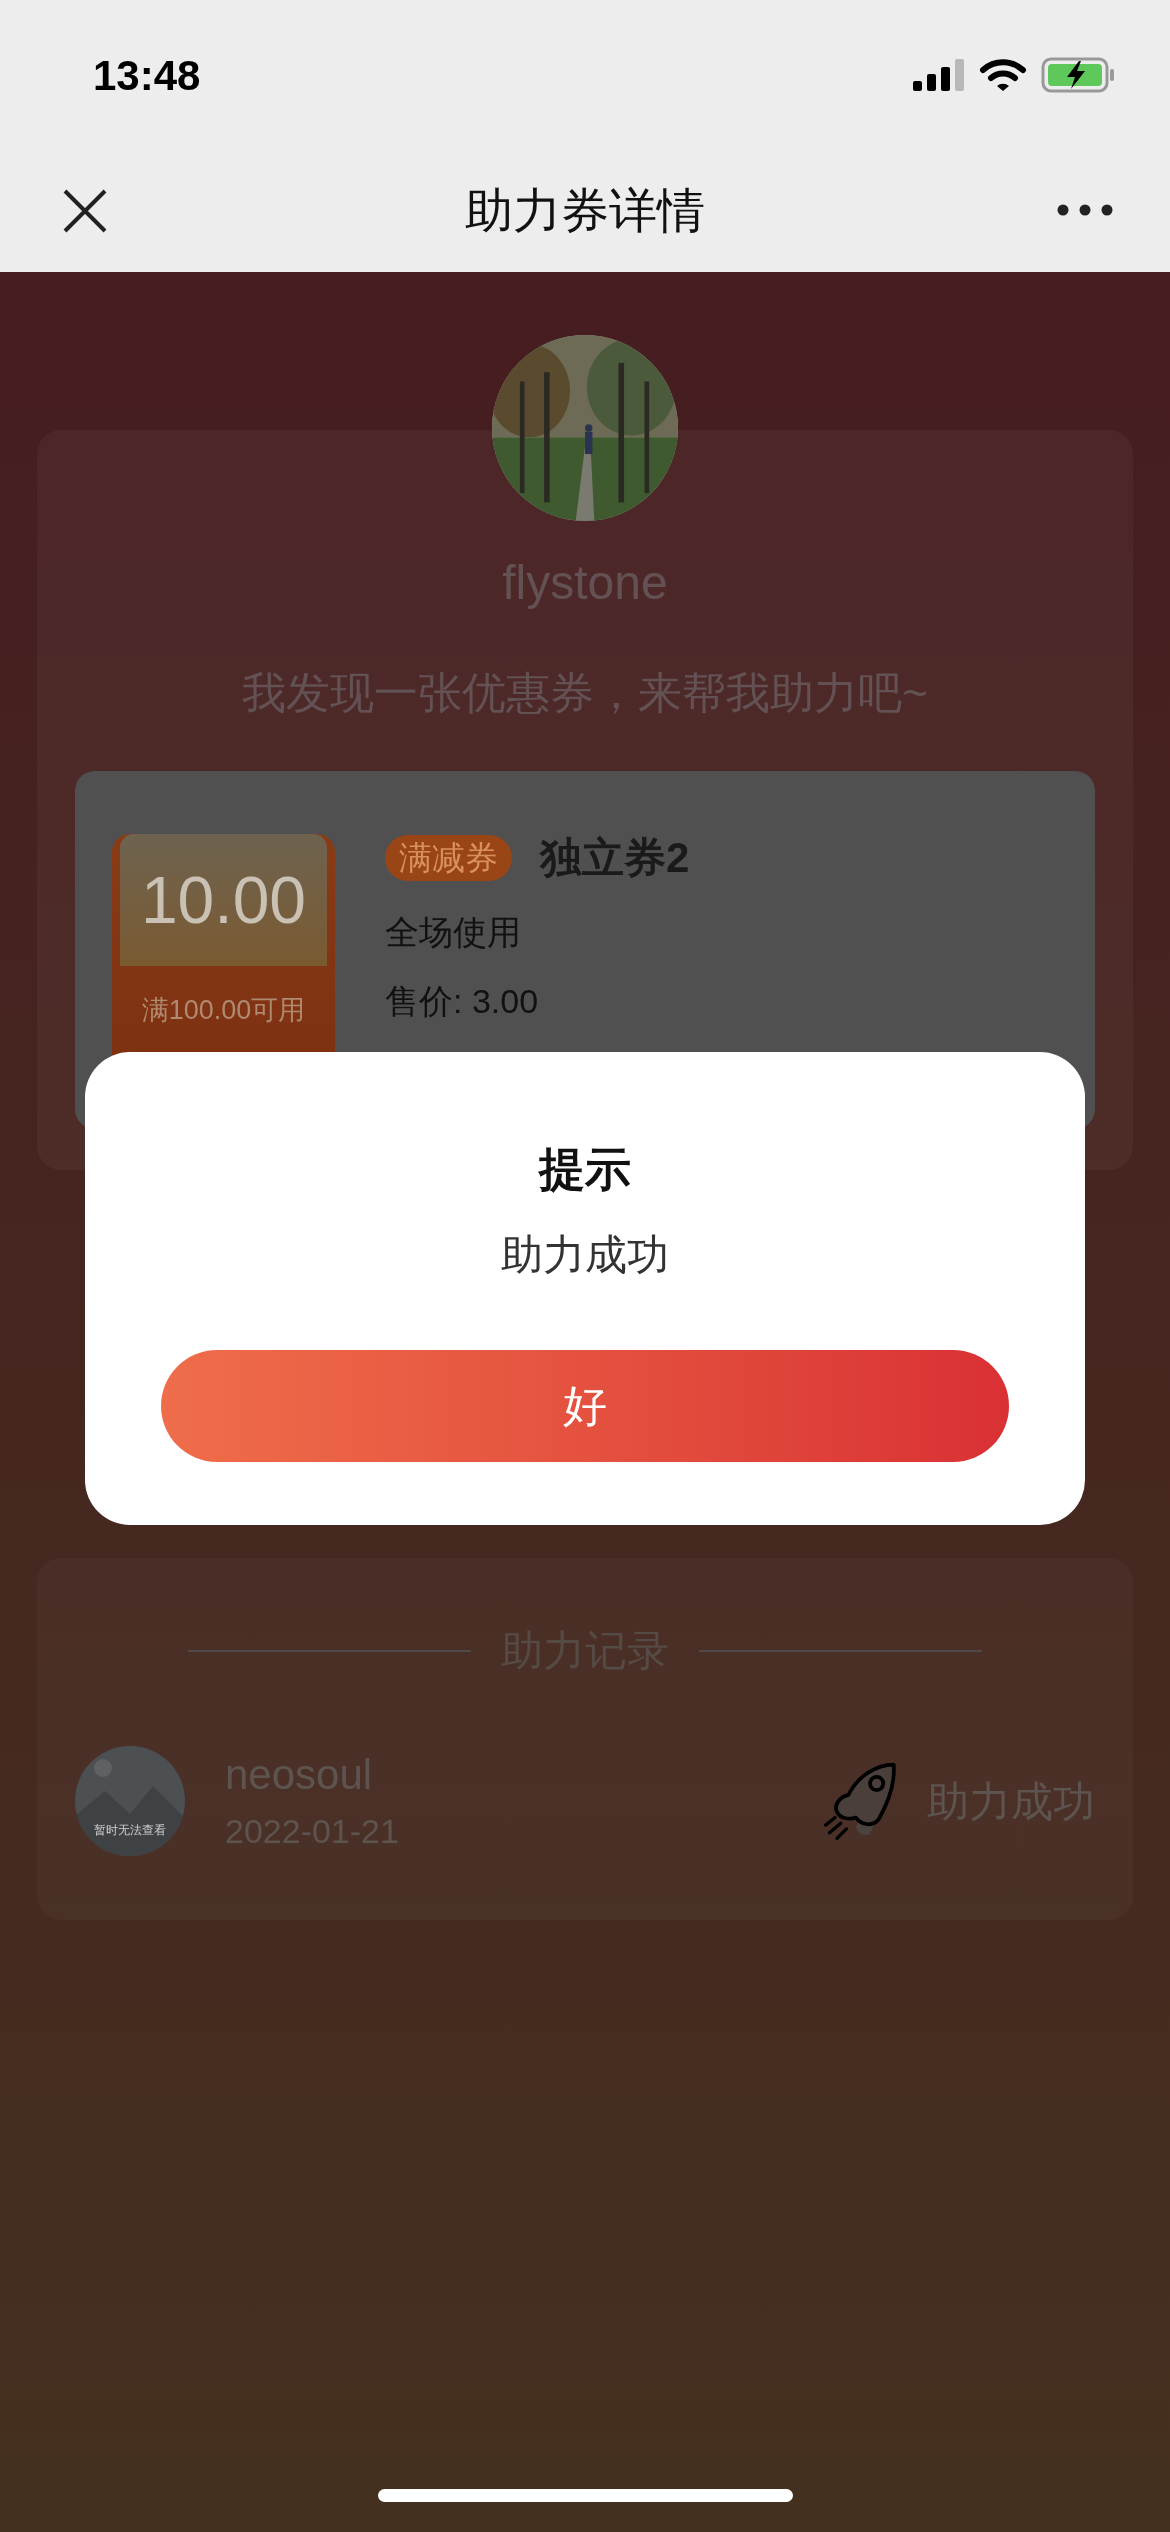 The height and width of the screenshot is (2532, 1170). What do you see at coordinates (1085, 210) in the screenshot?
I see `more-icon` at bounding box center [1085, 210].